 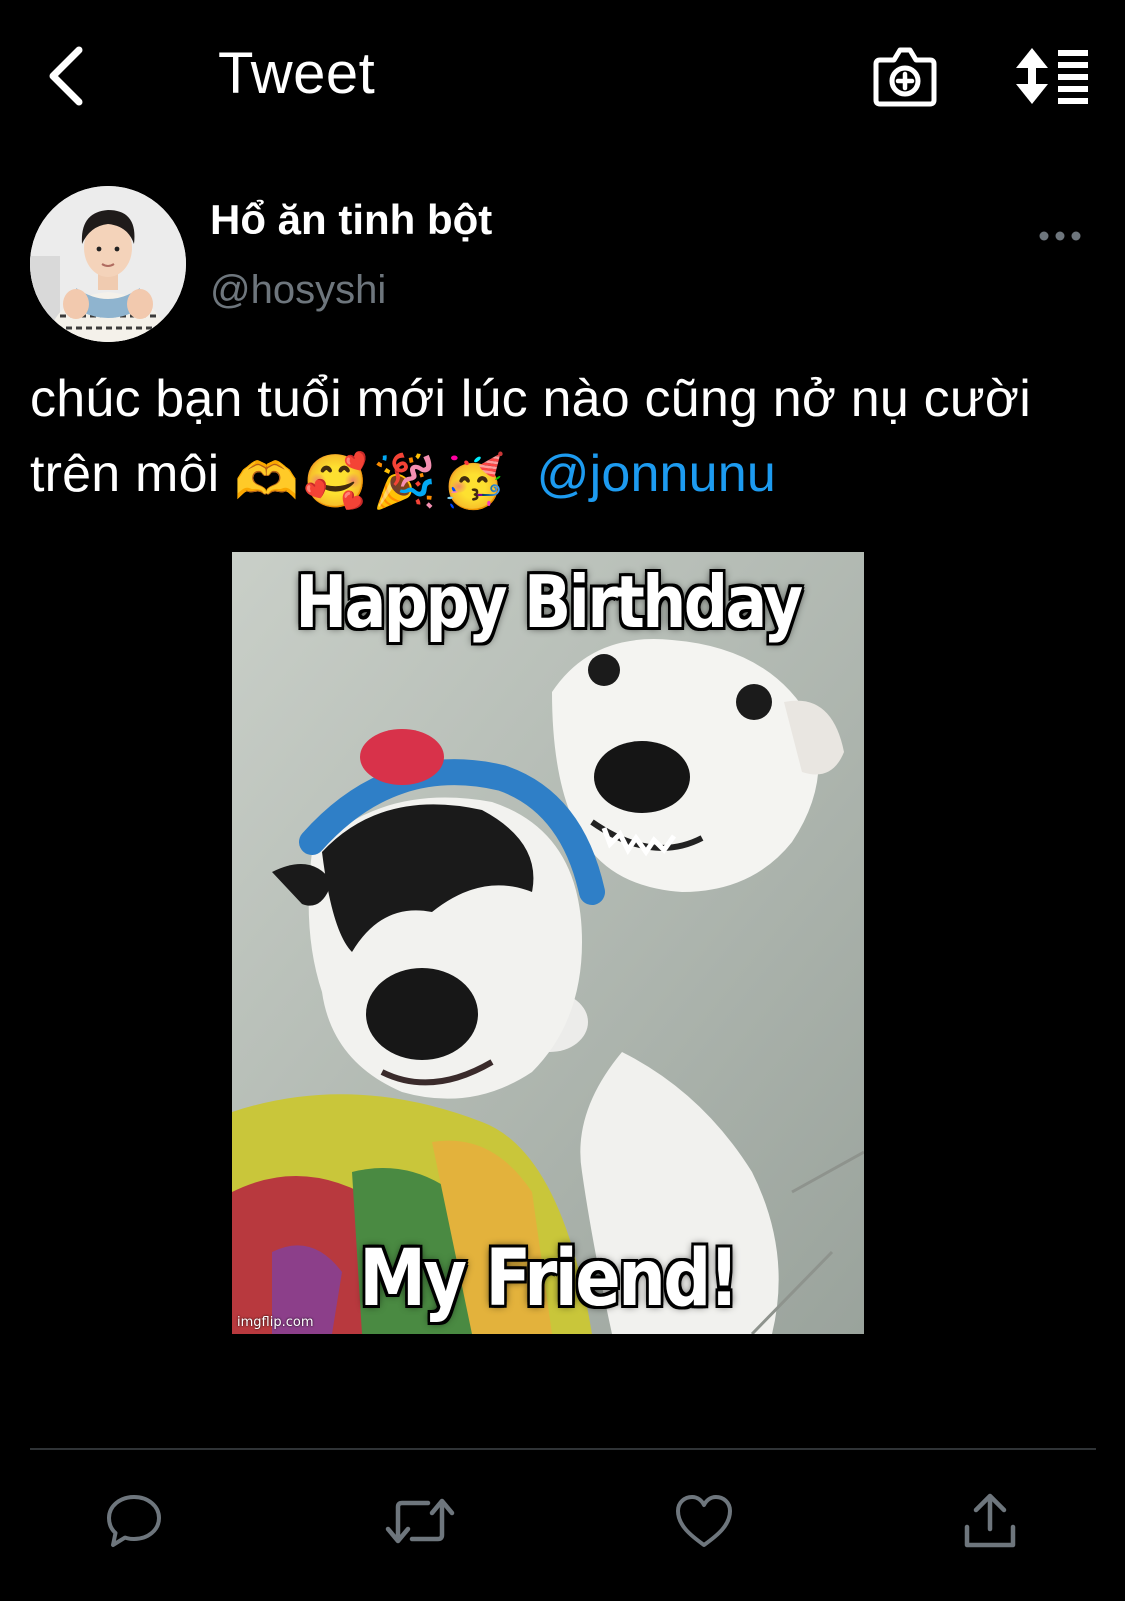 I want to click on retweet-button, so click(x=420, y=1521).